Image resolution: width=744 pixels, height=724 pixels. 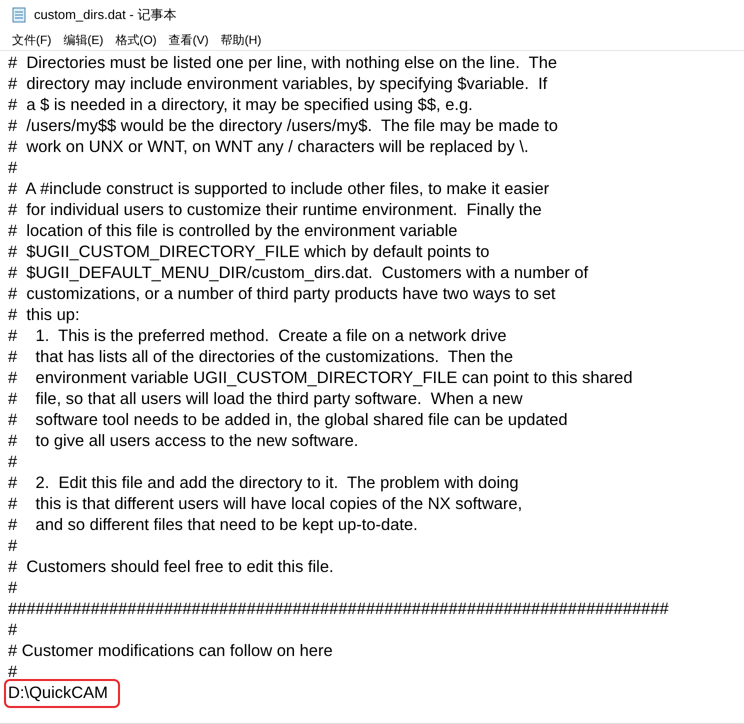 What do you see at coordinates (171, 567) in the screenshot?
I see `text-line: # Customers should feel free to edit this file.` at bounding box center [171, 567].